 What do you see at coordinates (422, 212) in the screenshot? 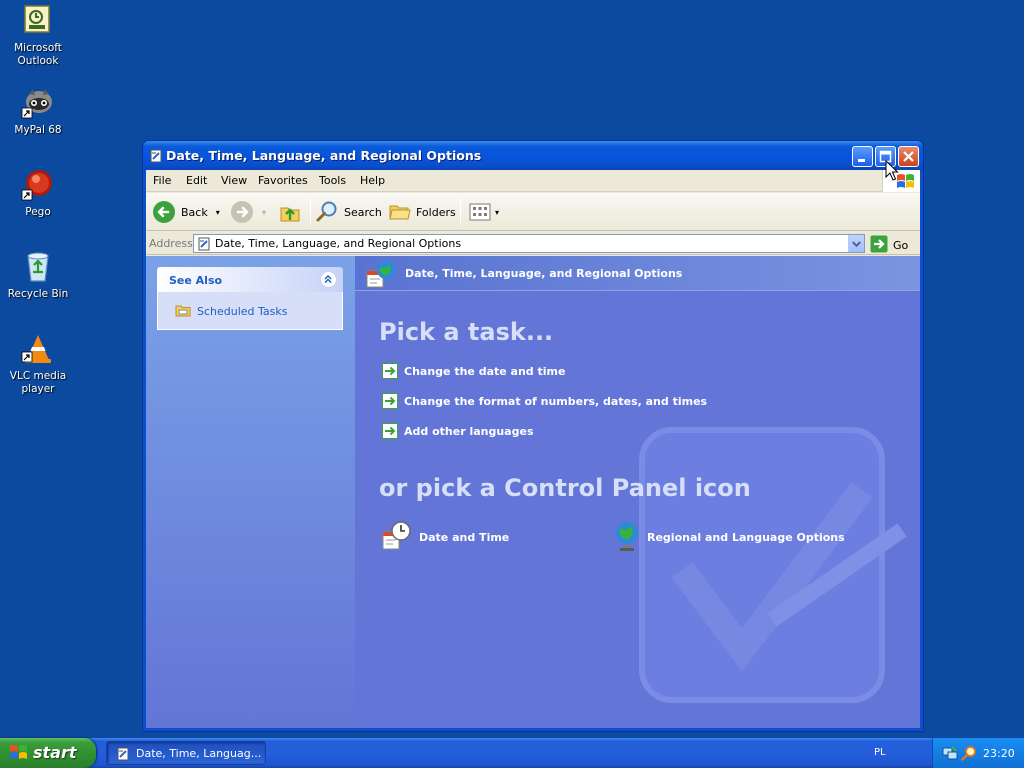
I see `folders-button: Folders` at bounding box center [422, 212].